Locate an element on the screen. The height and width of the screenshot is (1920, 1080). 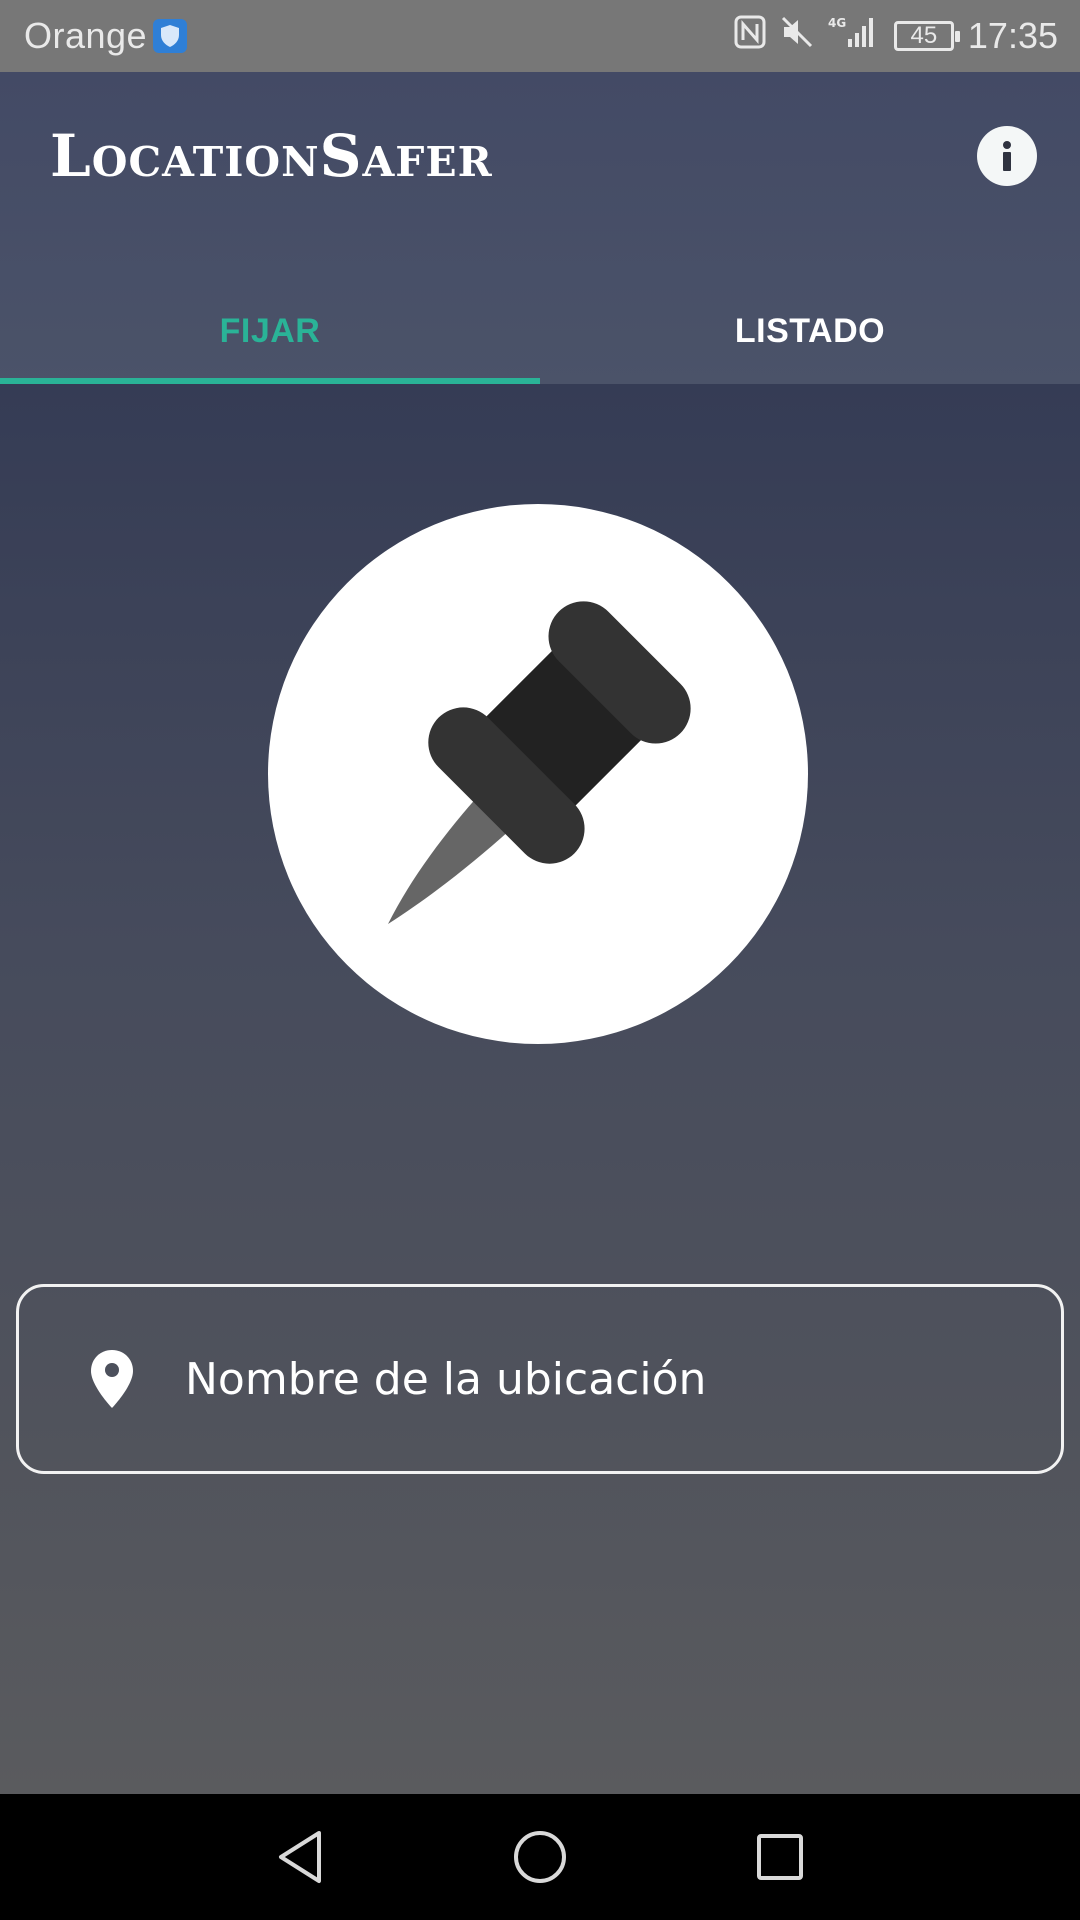
network-type: 4G is located at coordinates (837, 23).